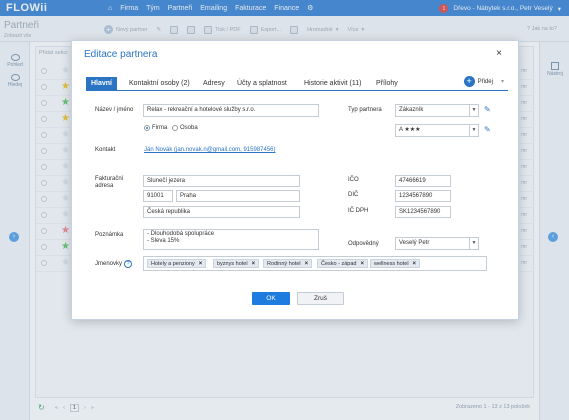 This screenshot has height=420, width=569. What do you see at coordinates (320, 298) in the screenshot?
I see `cancel-button: Zruš` at bounding box center [320, 298].